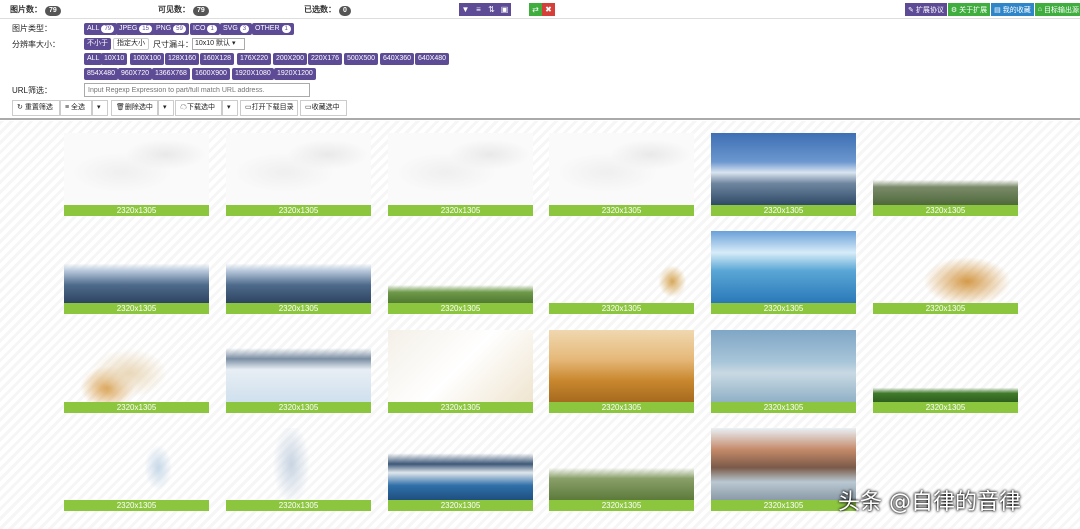 The height and width of the screenshot is (529, 1080). What do you see at coordinates (325, 59) in the screenshot?
I see `res-filter-220x176: 220X176` at bounding box center [325, 59].